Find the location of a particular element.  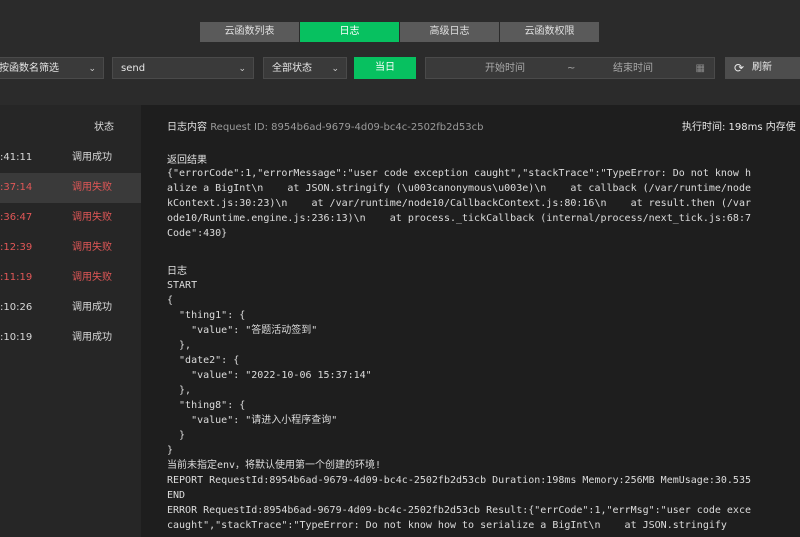

log-detail-title: 日志内容 is located at coordinates (187, 127).